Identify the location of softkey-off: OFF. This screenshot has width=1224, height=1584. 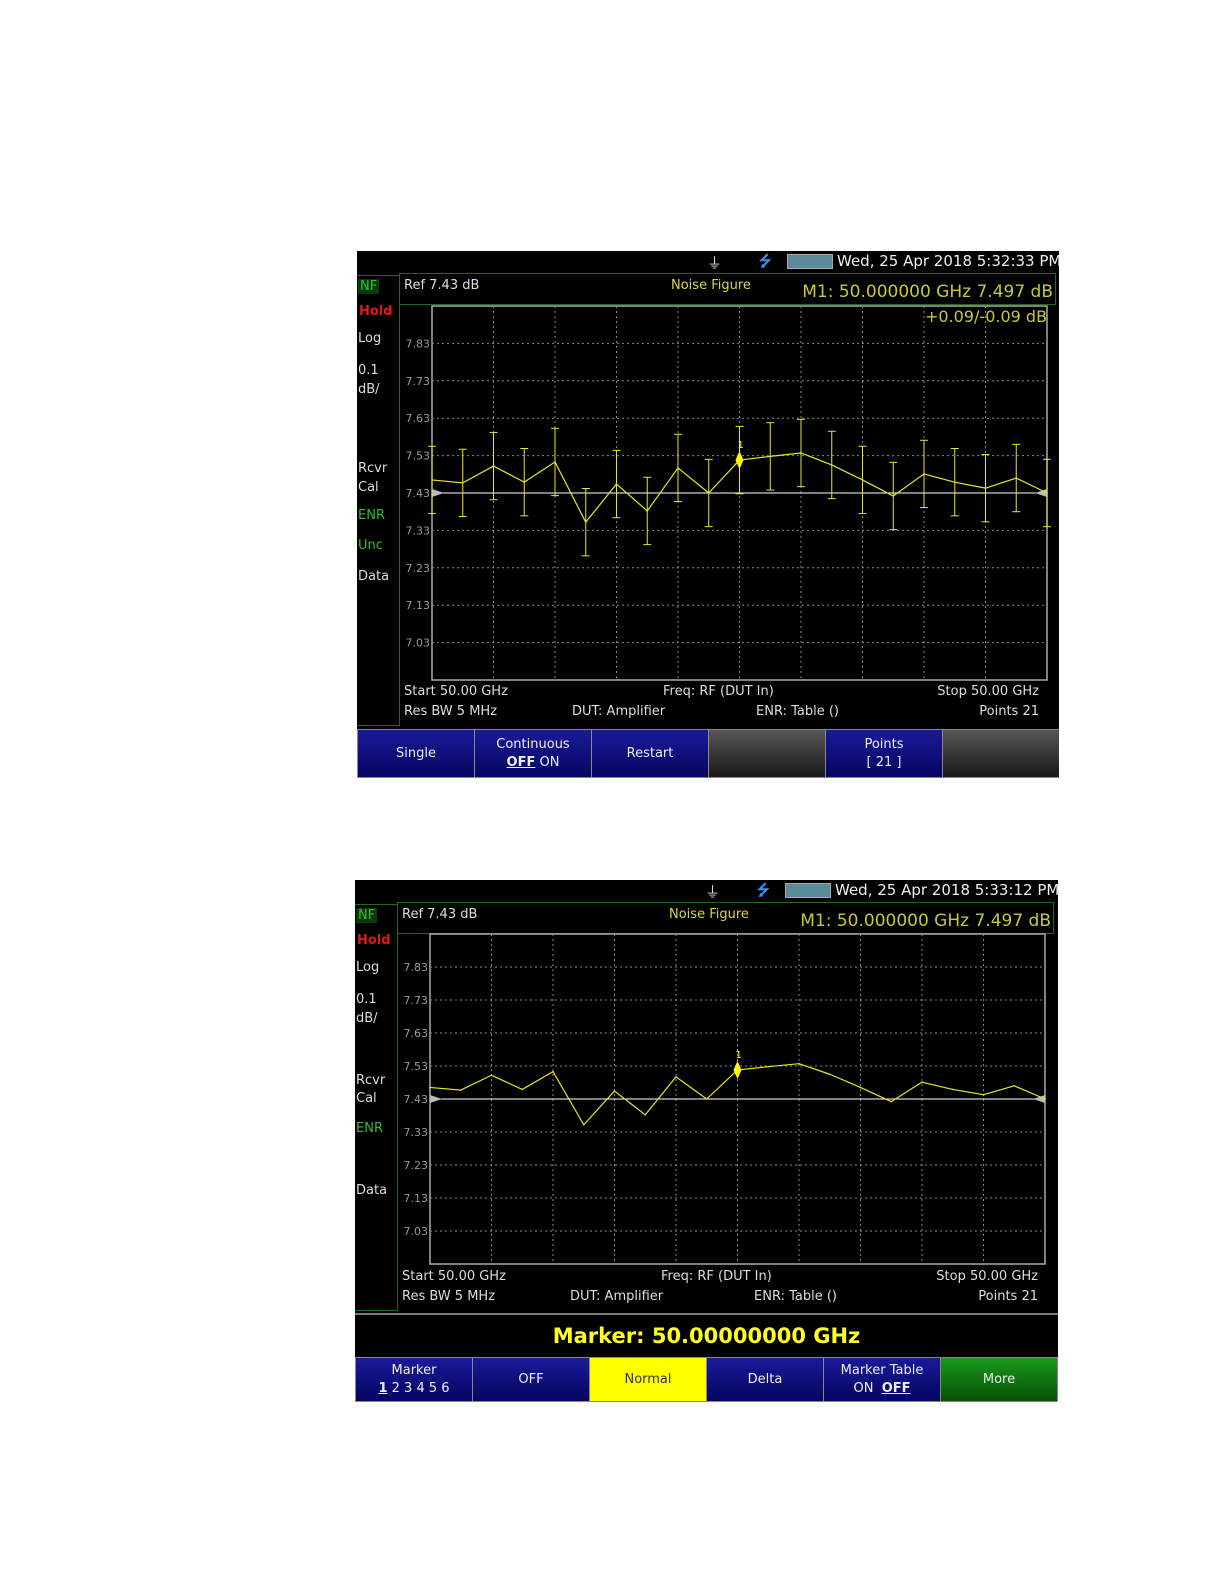
(531, 1379).